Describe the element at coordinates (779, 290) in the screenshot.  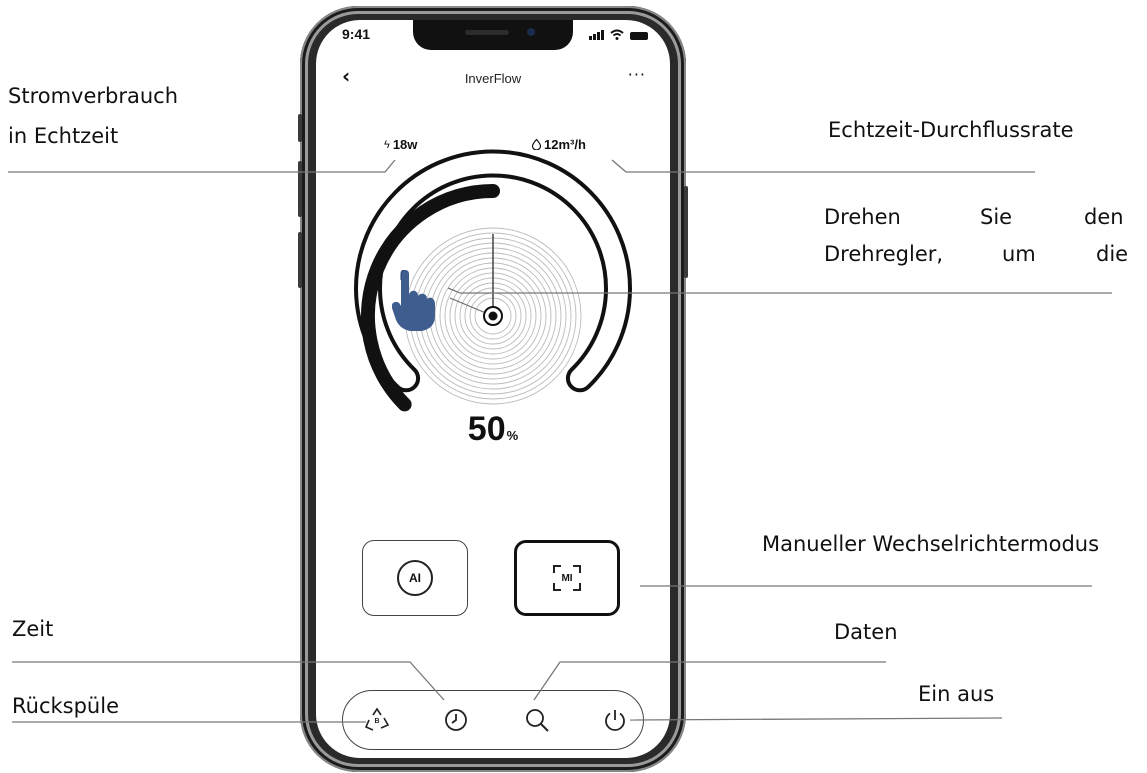
I see `leader-dial` at that location.